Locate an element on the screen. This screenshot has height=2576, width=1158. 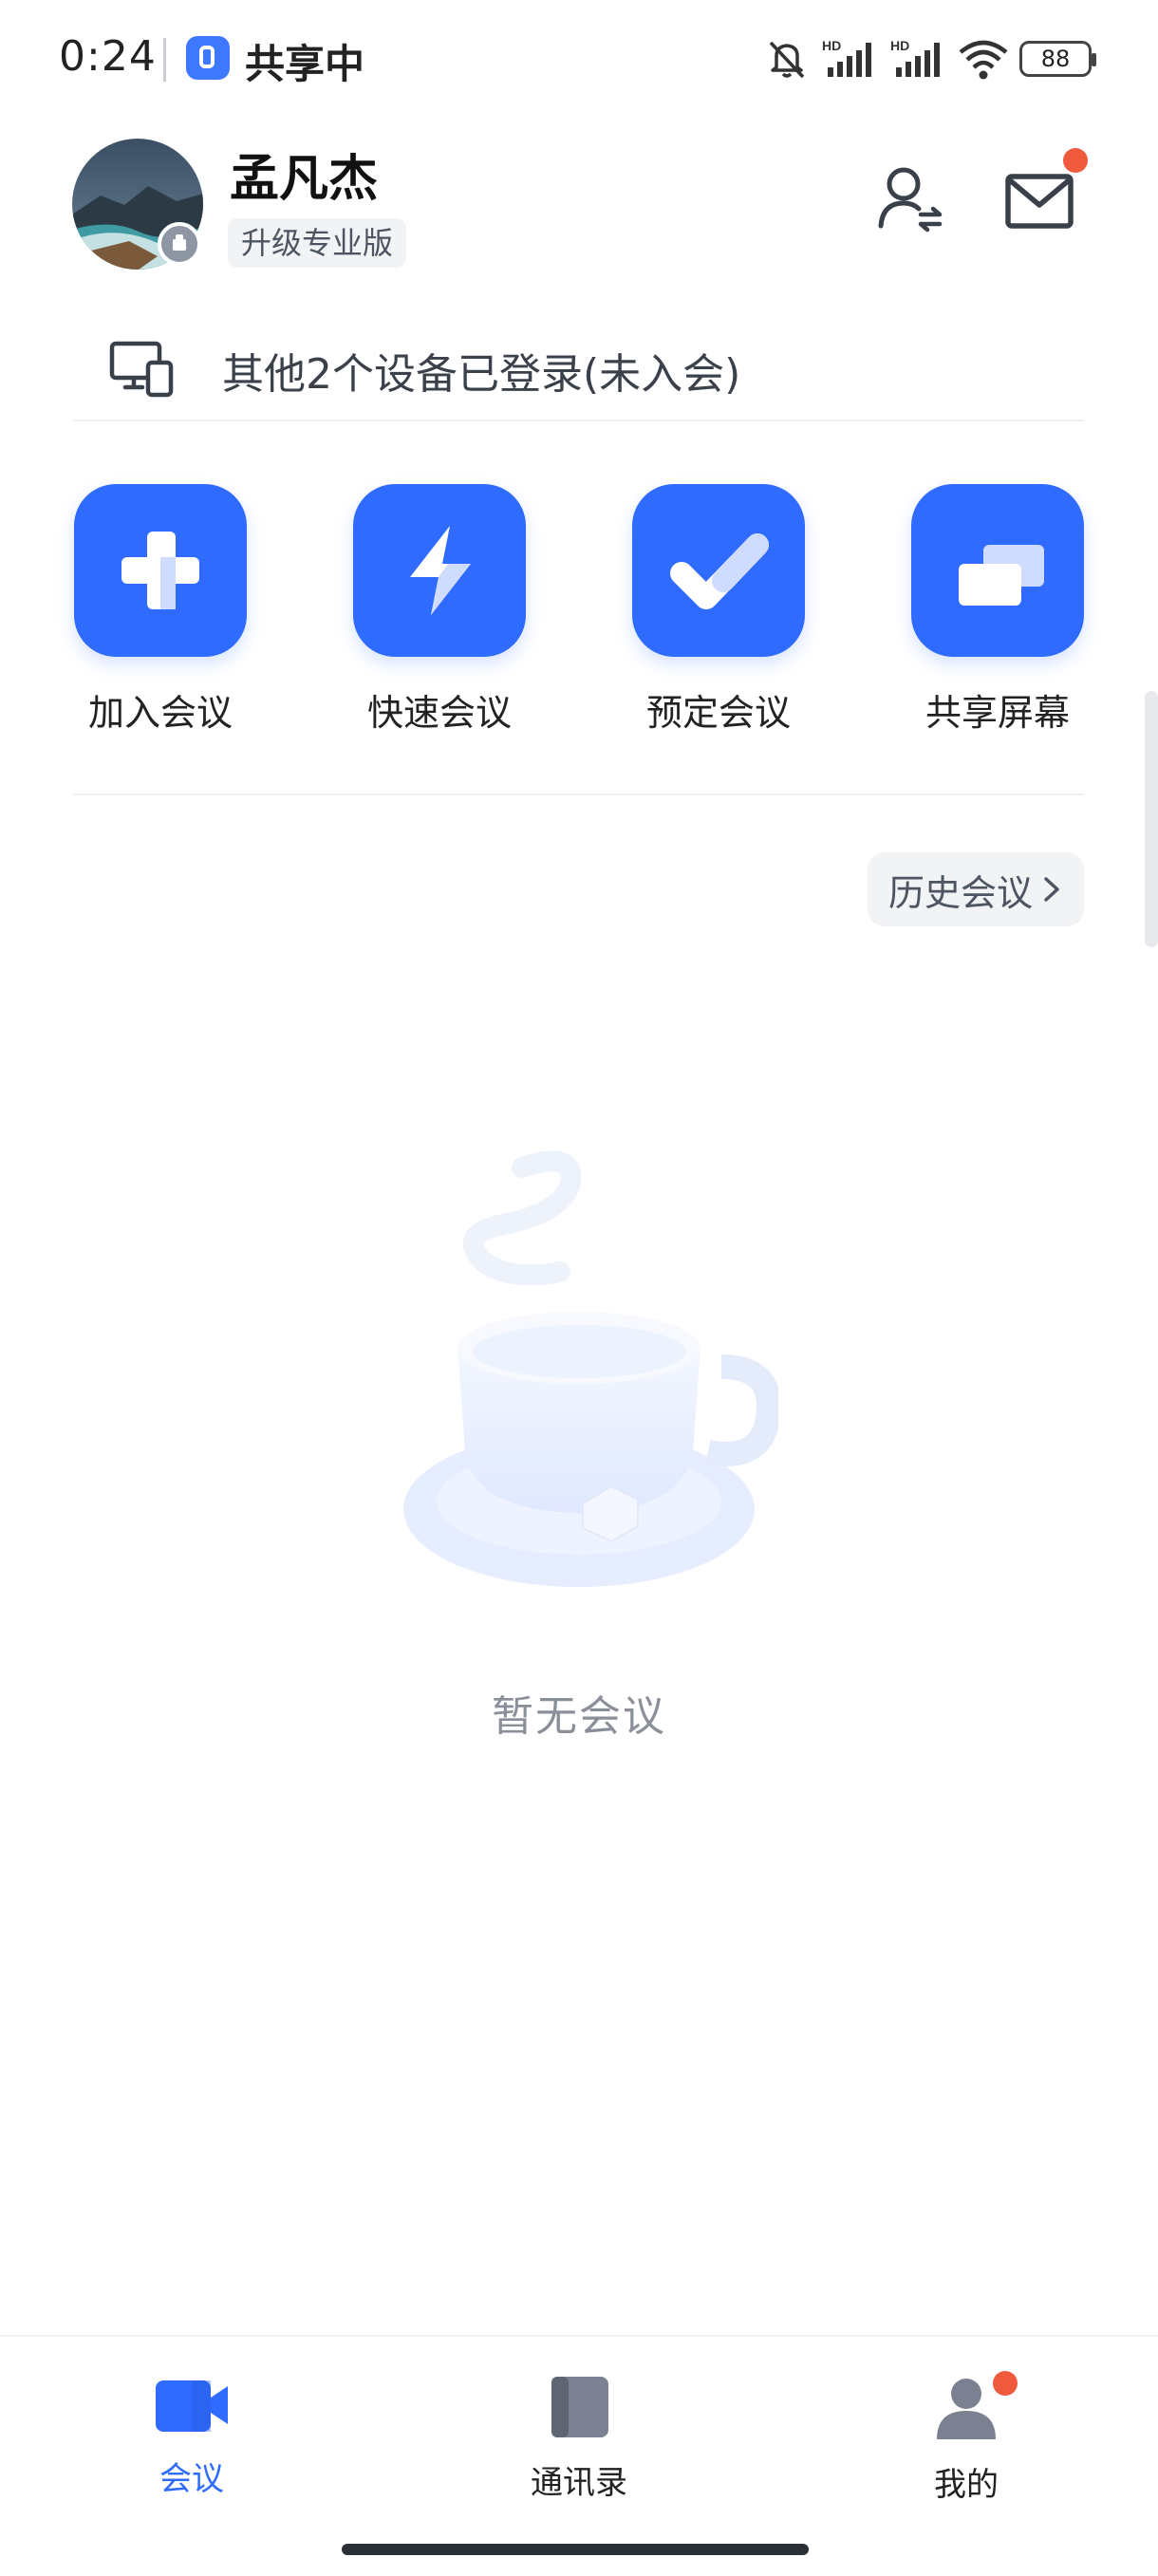
tab-meetings-label: 会议 is located at coordinates (191, 2479).